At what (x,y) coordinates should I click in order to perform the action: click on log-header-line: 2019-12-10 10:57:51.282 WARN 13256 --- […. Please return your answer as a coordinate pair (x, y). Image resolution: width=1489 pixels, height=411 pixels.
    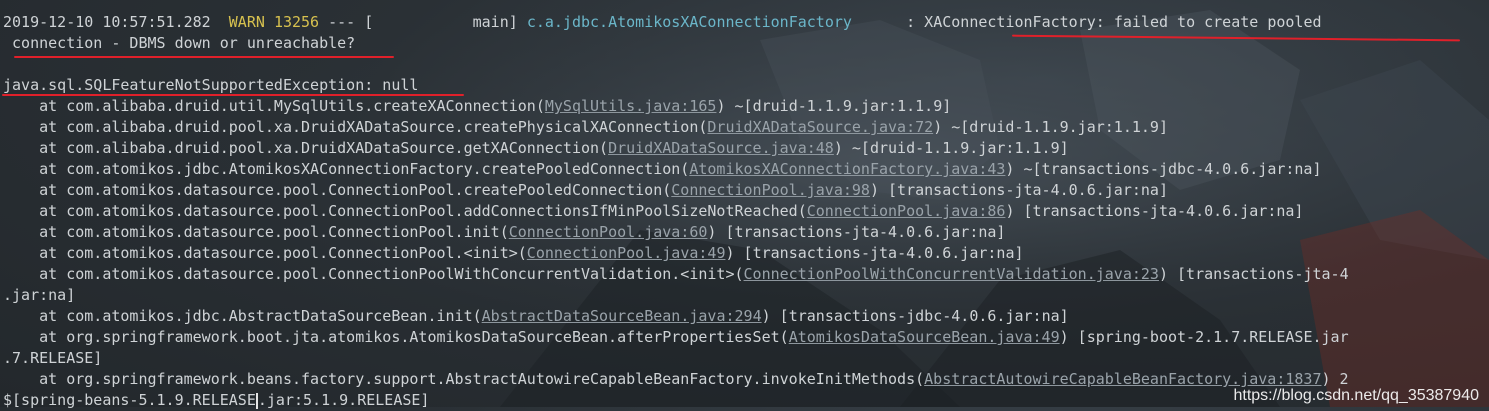
    Looking at the image, I should click on (662, 22).